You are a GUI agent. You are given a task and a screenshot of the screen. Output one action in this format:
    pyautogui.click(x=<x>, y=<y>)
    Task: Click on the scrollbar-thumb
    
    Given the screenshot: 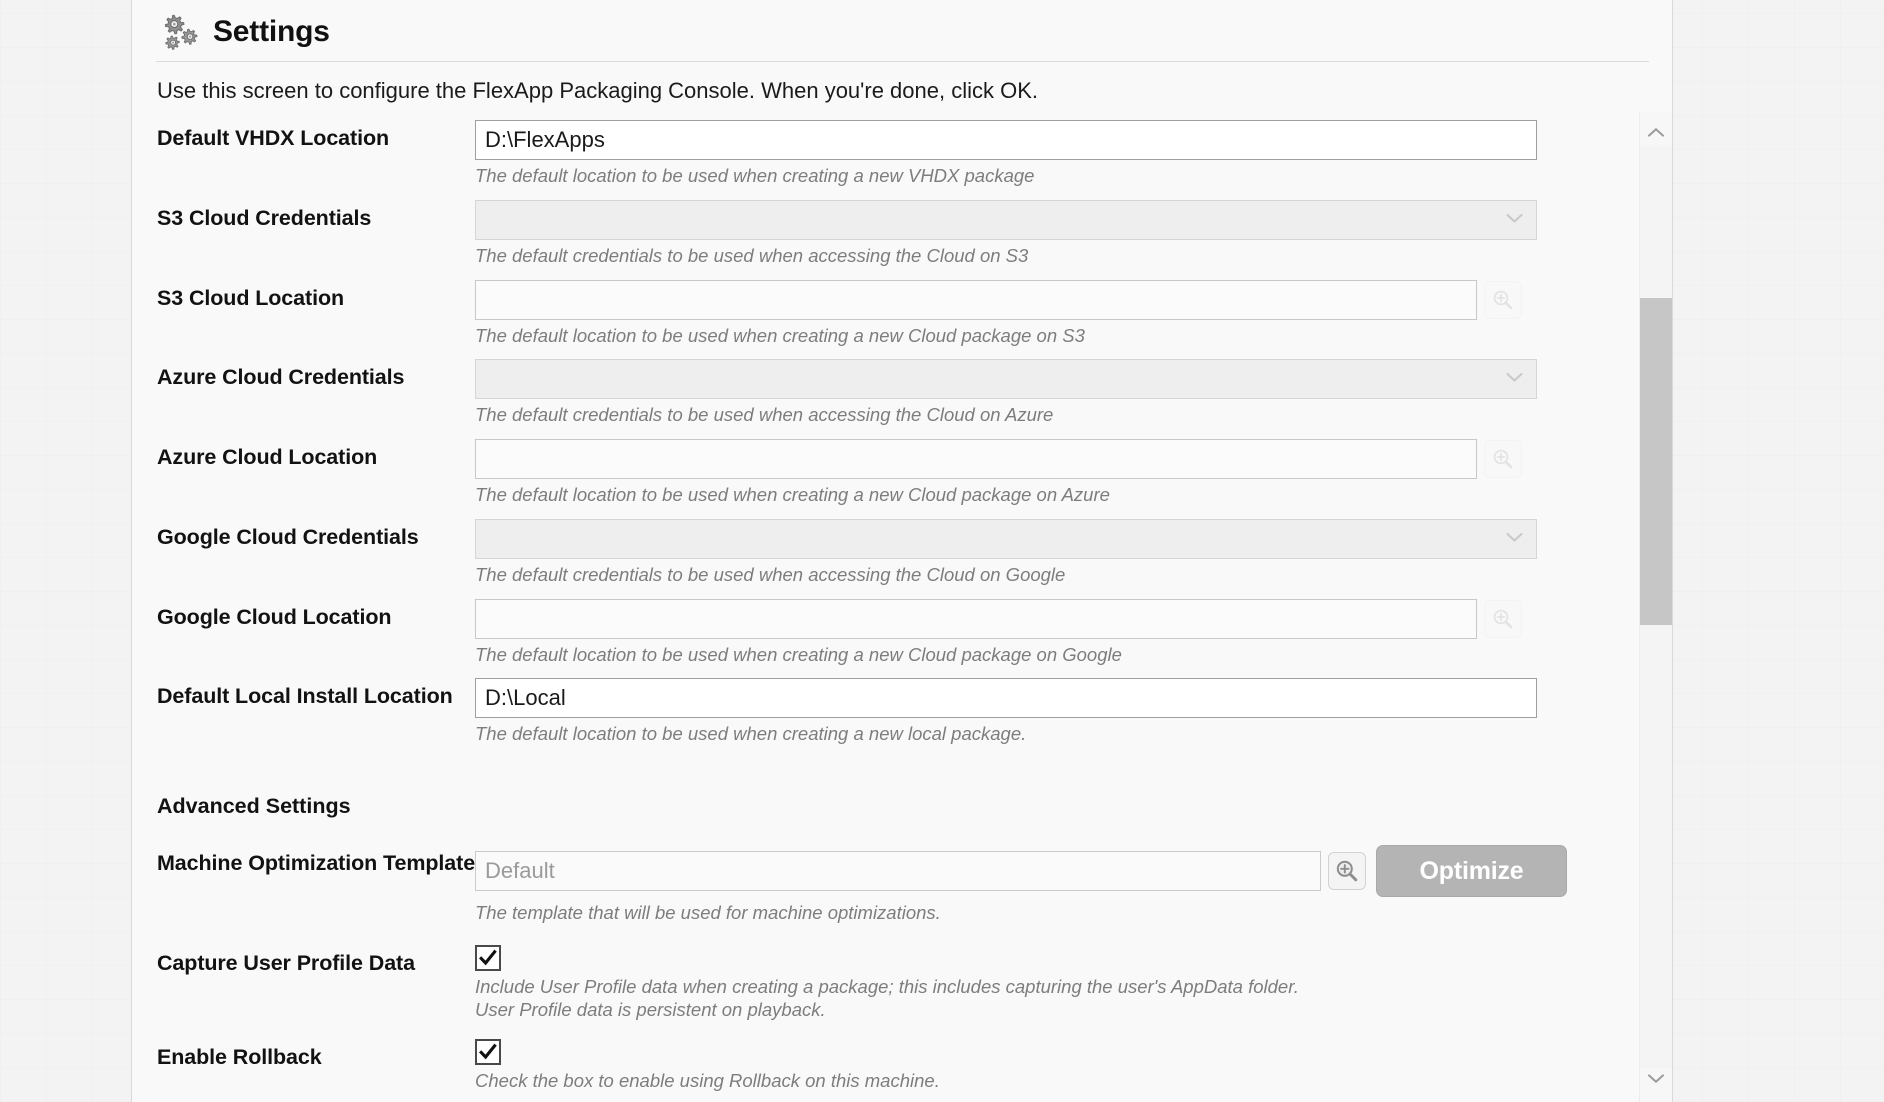 What is the action you would take?
    pyautogui.click(x=1656, y=461)
    